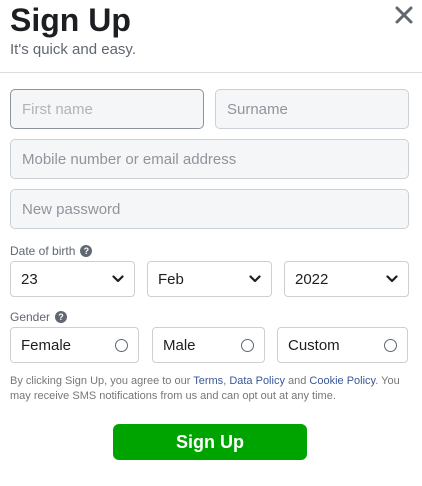 The width and height of the screenshot is (422, 486). What do you see at coordinates (102, 381) in the screenshot?
I see `legal-text-1: By clicking Sign Up, you agree to our` at bounding box center [102, 381].